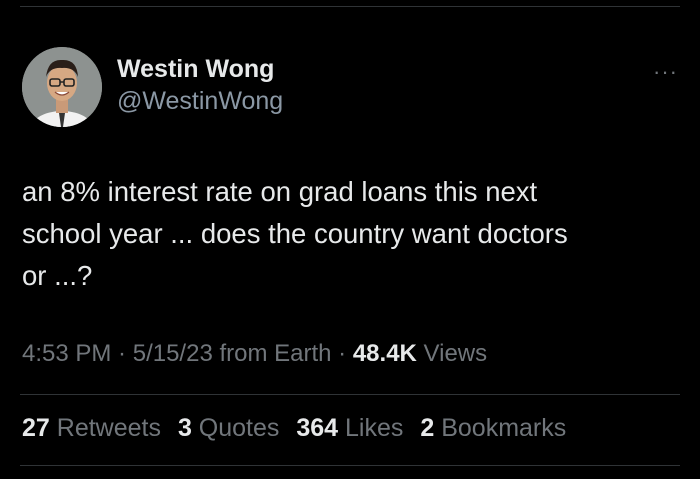  I want to click on top-divider, so click(350, 6).